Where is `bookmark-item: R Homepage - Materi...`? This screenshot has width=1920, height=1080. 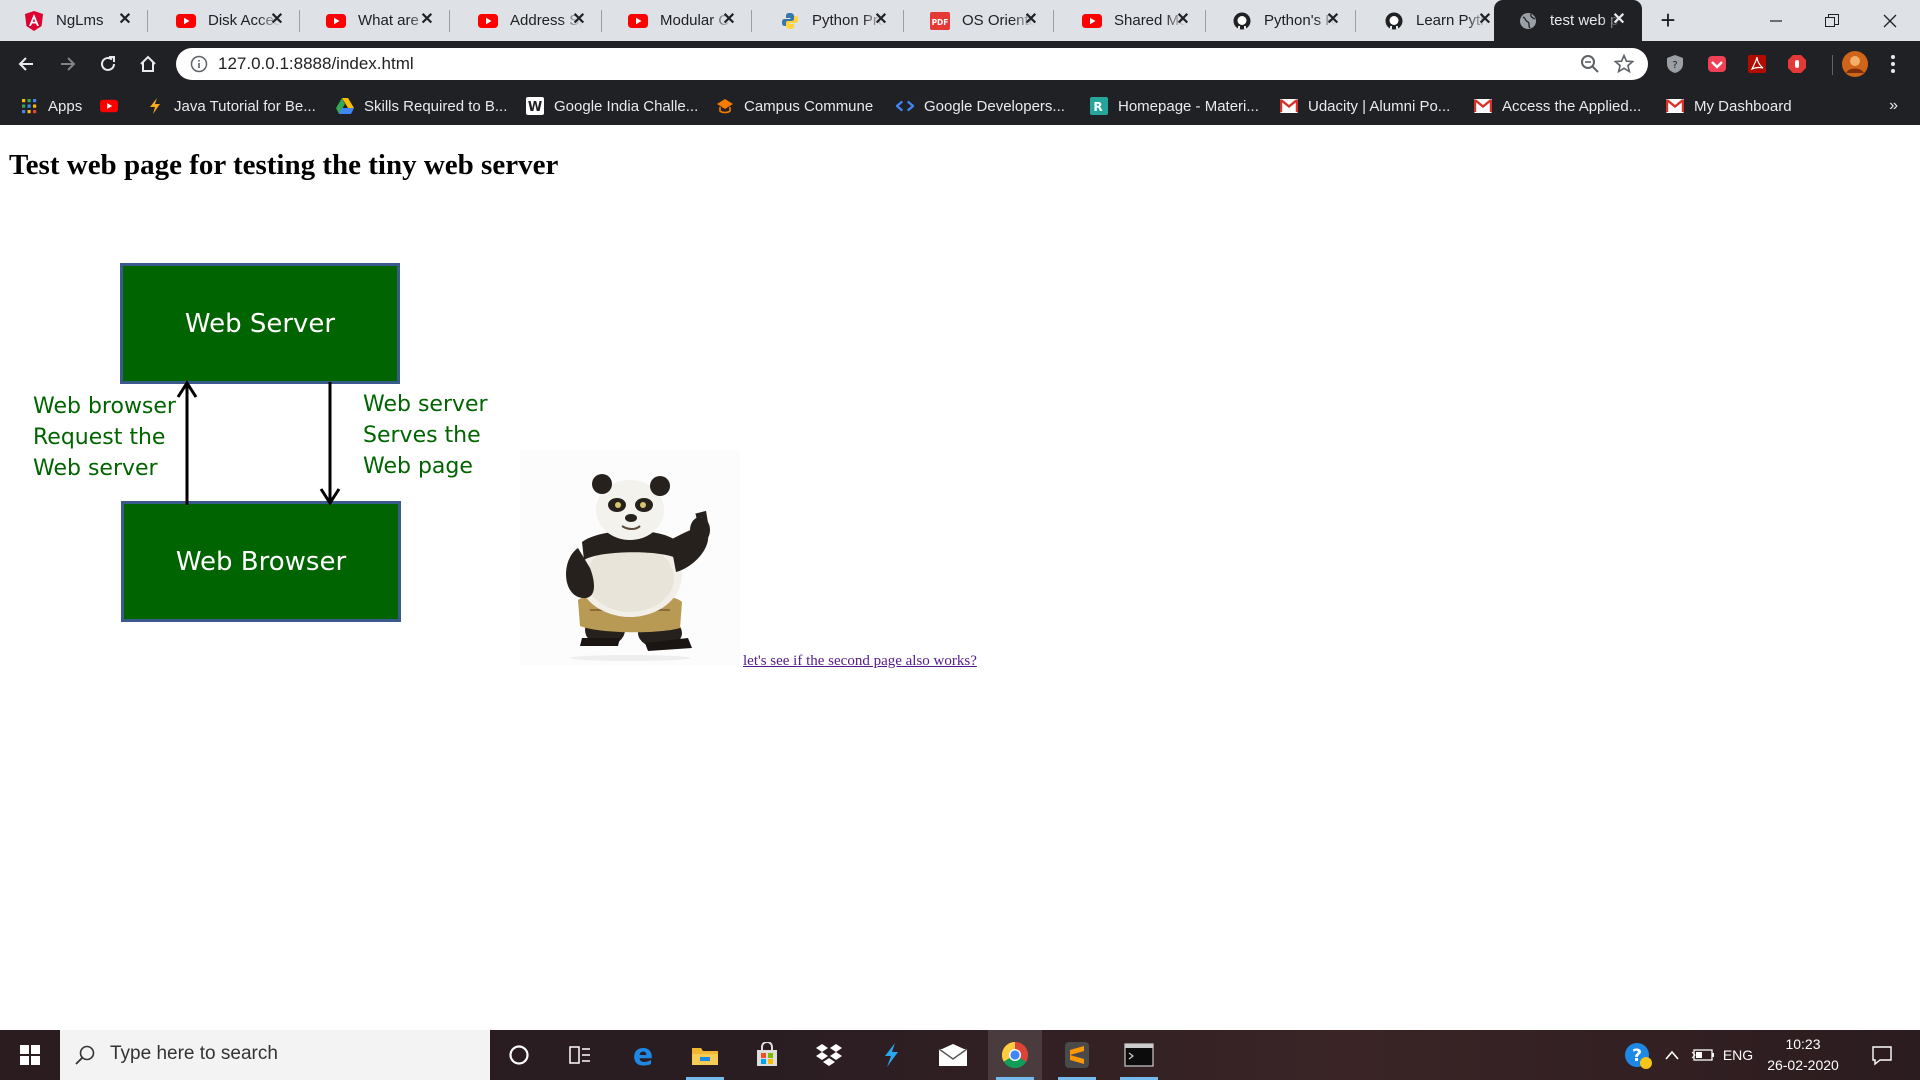
bookmark-item: R Homepage - Materi... is located at coordinates (1174, 106).